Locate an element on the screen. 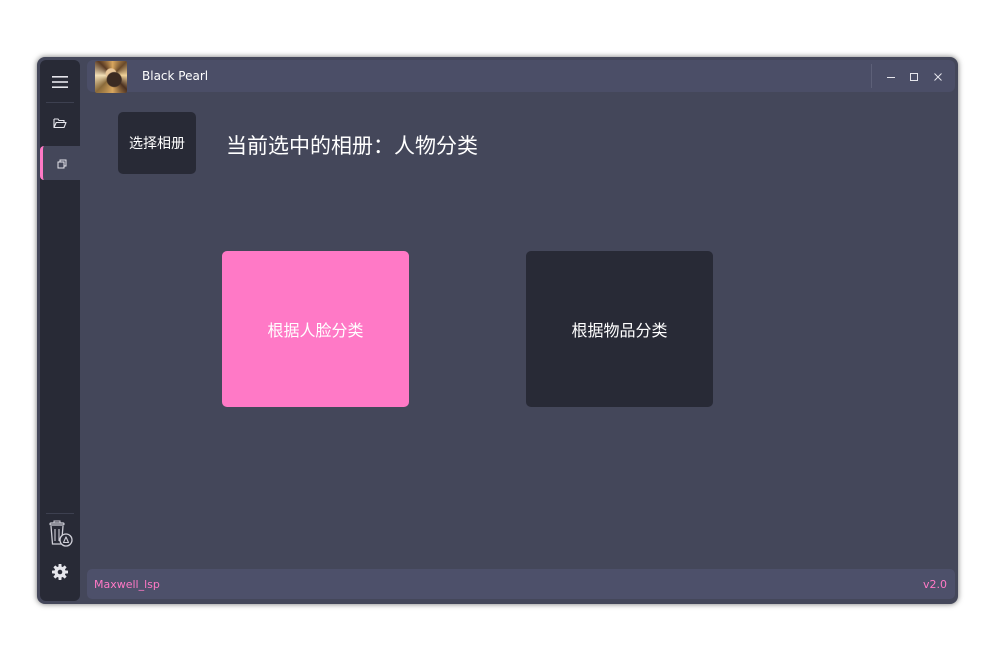 This screenshot has width=1007, height=648. maximize-button is located at coordinates (914, 76).